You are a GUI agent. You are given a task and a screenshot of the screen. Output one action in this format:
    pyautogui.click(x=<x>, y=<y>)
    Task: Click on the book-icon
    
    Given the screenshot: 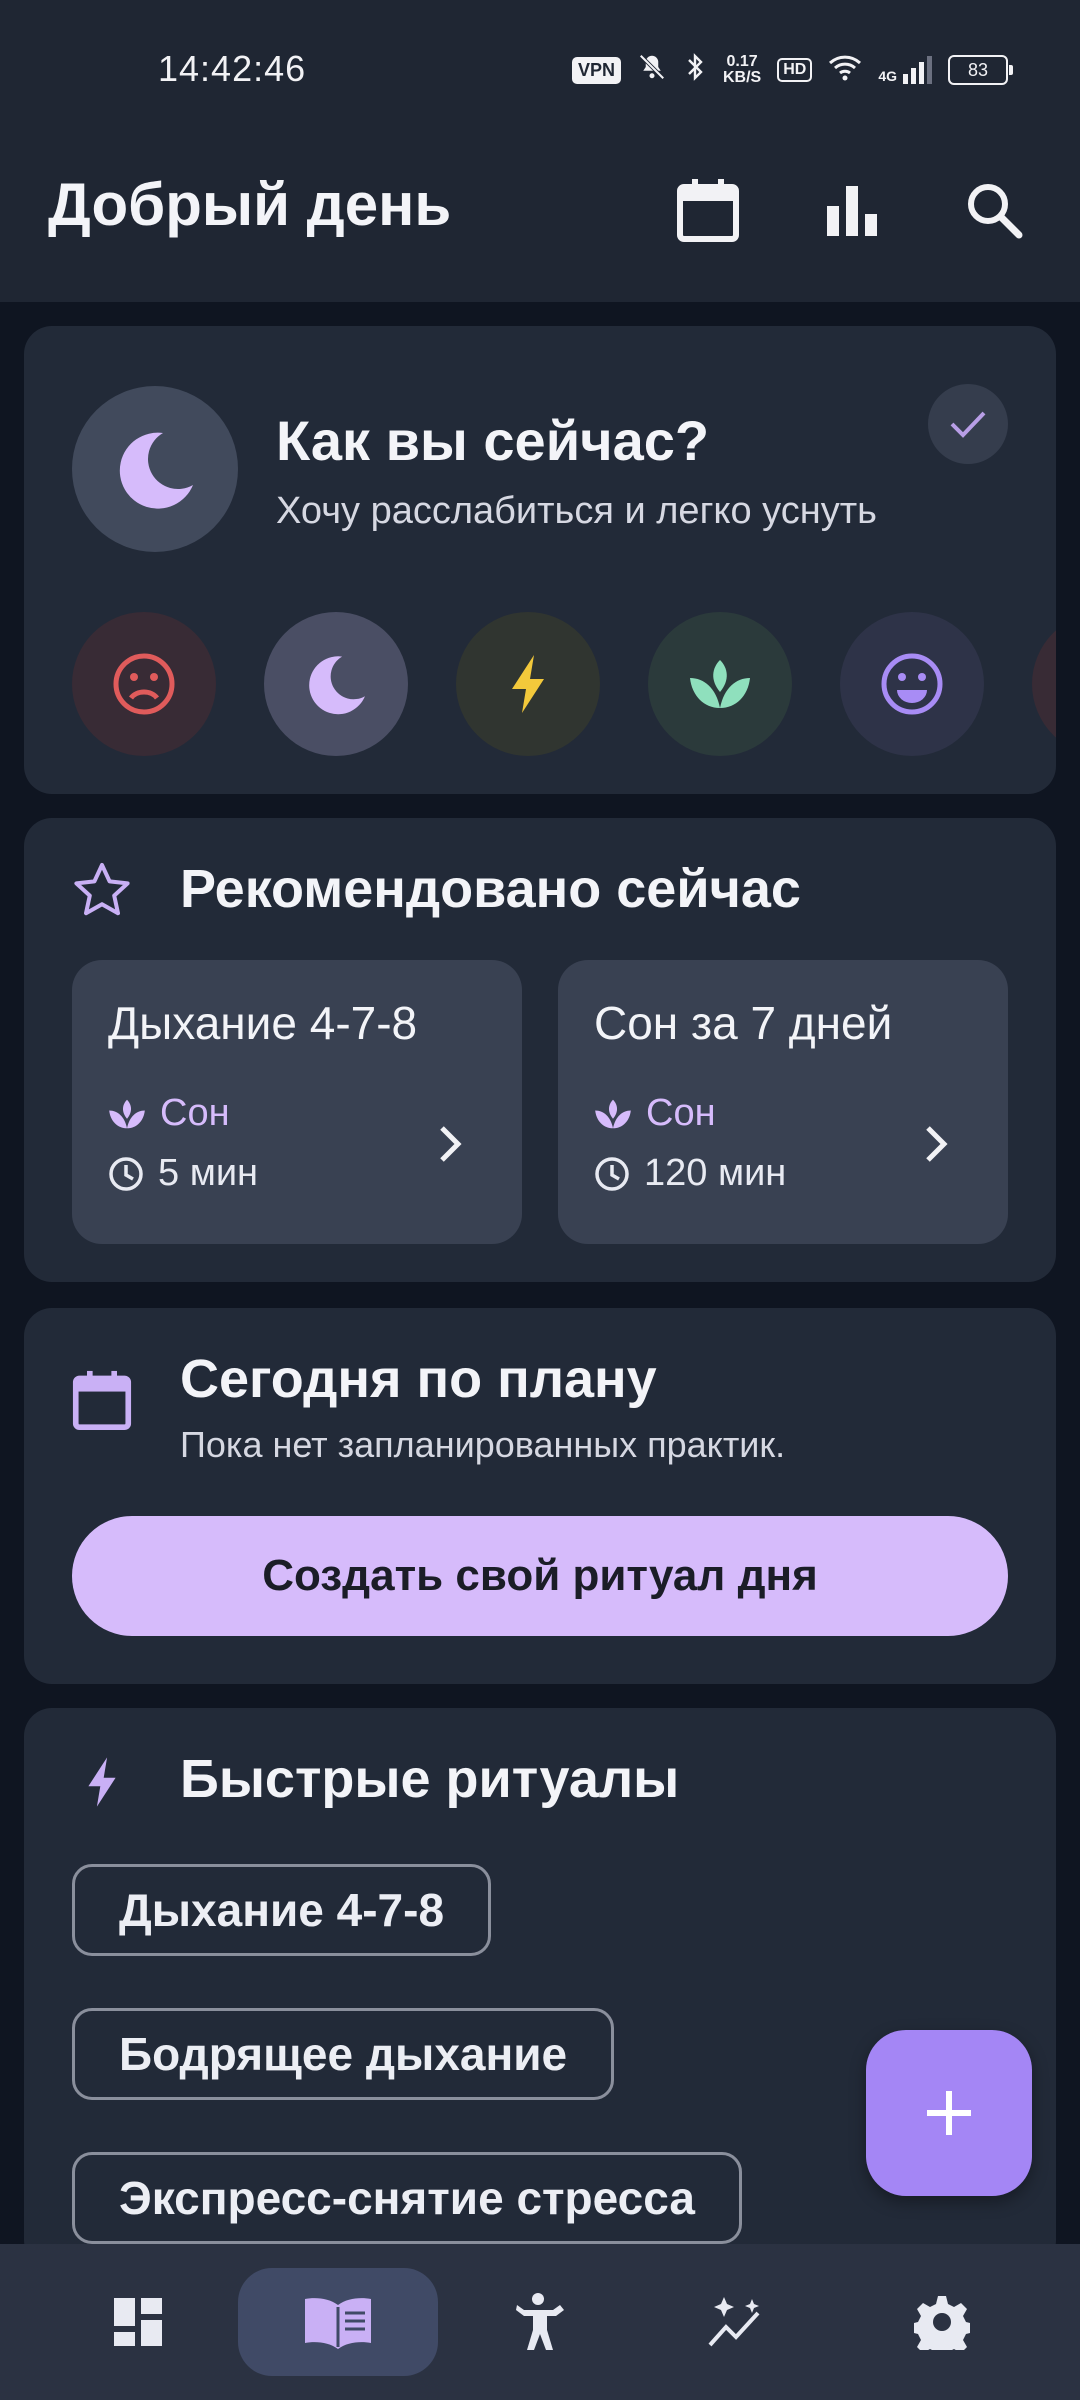 What is the action you would take?
    pyautogui.click(x=338, y=2323)
    